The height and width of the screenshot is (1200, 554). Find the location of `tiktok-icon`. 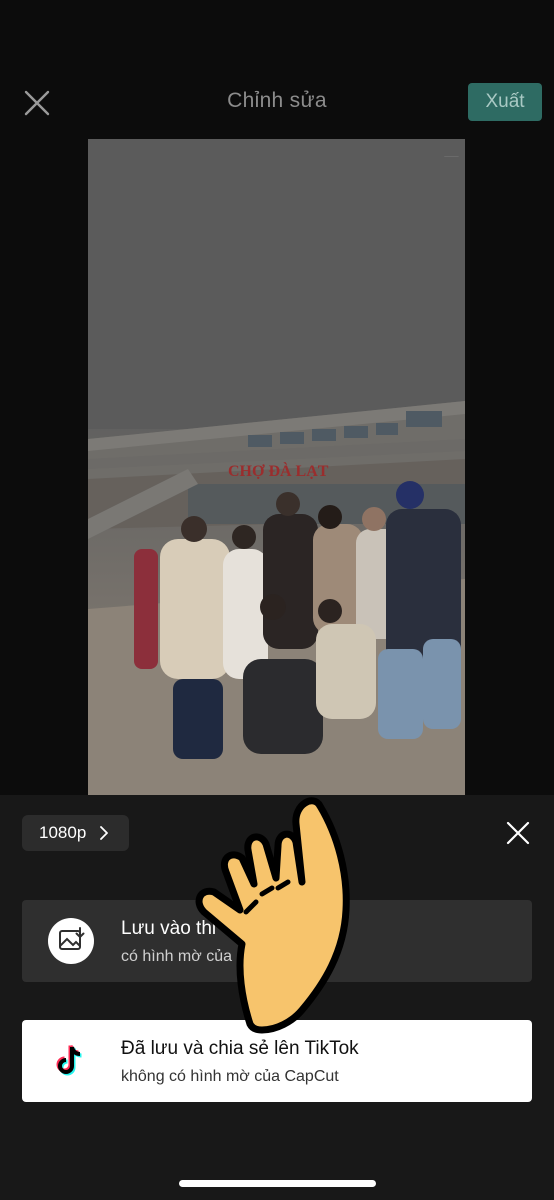

tiktok-icon is located at coordinates (71, 1061).